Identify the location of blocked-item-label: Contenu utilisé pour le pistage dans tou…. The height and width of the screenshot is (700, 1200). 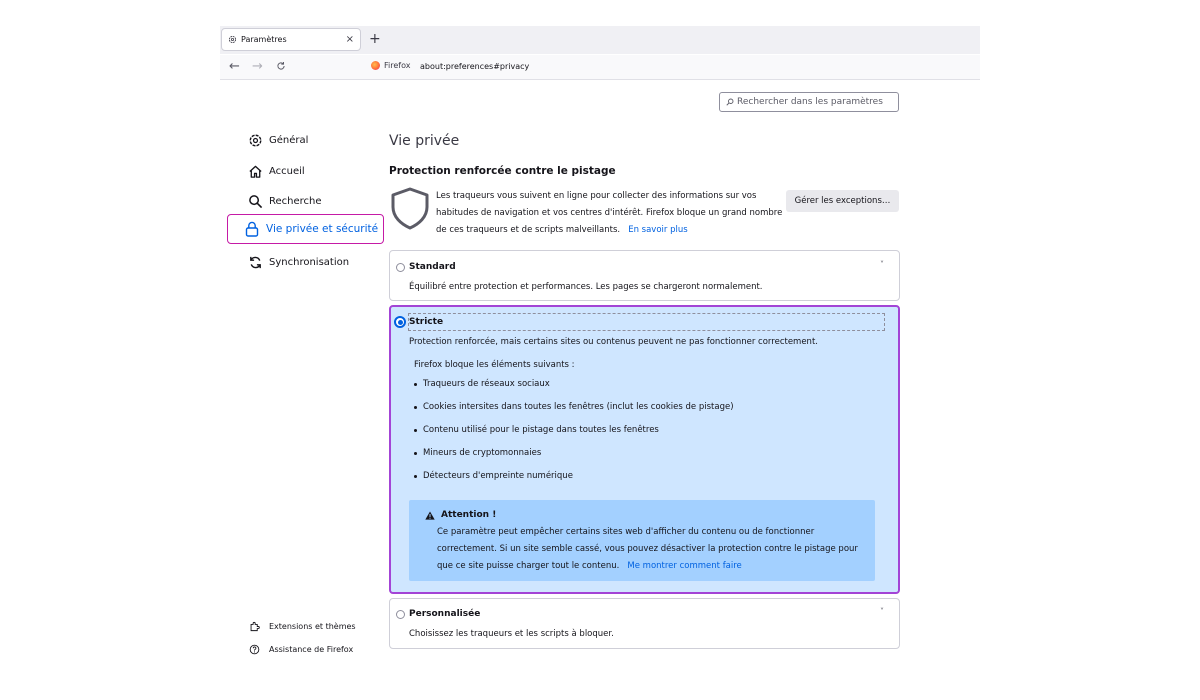
(541, 430).